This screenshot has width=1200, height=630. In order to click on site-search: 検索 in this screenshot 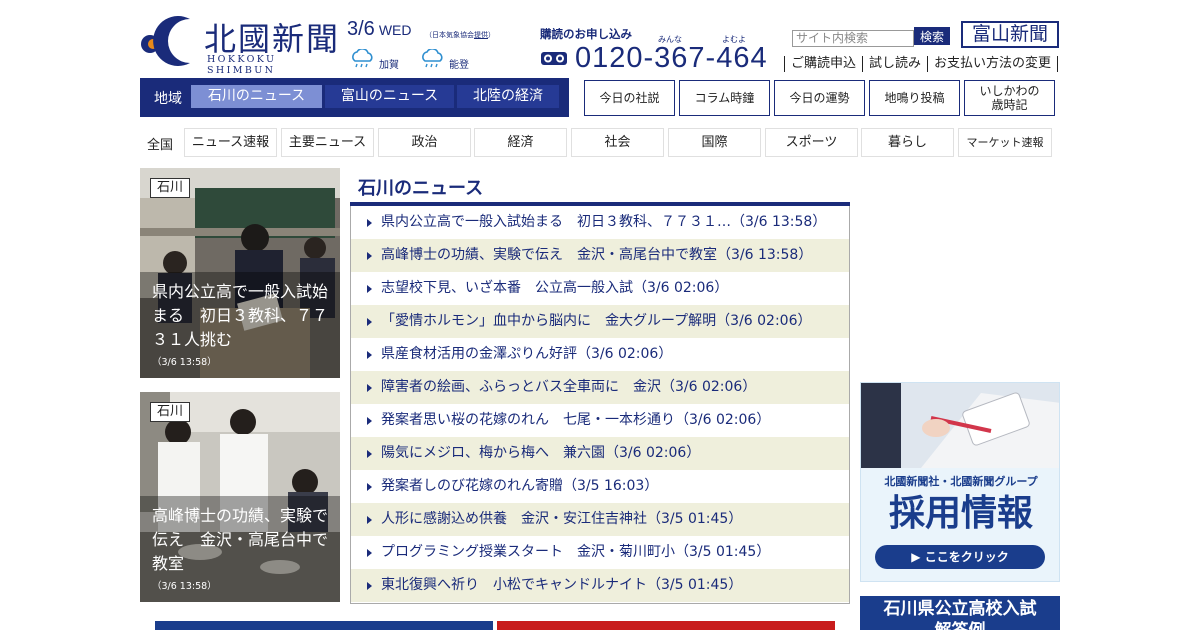, I will do `click(871, 37)`.